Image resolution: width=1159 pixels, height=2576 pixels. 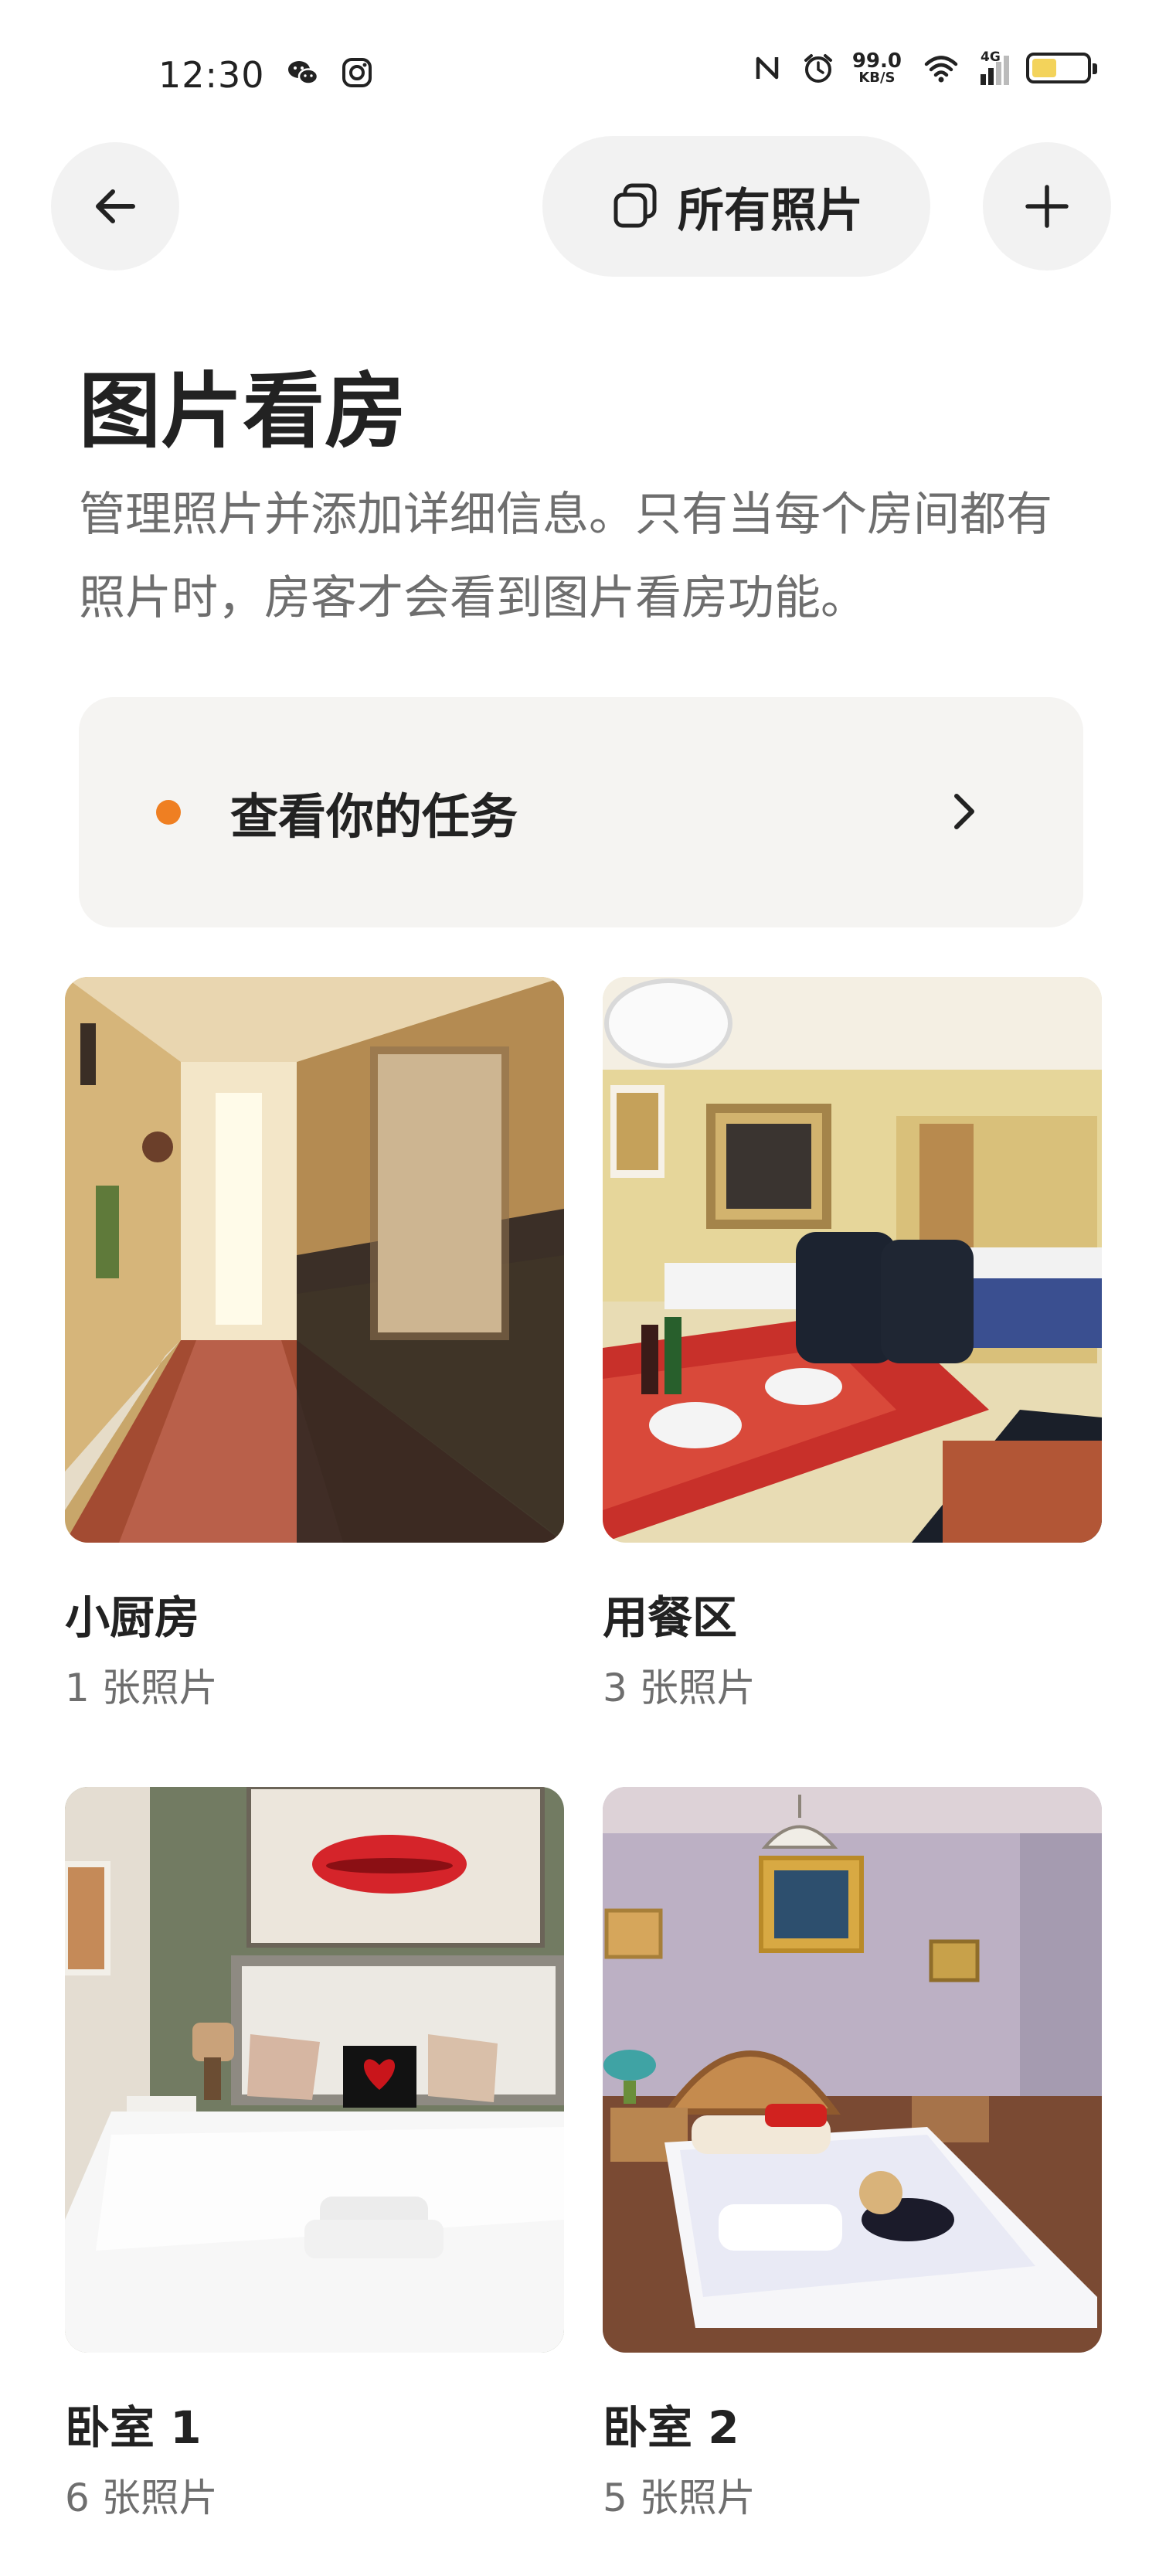 What do you see at coordinates (141, 1688) in the screenshot?
I see `photo-count: 1 张照片` at bounding box center [141, 1688].